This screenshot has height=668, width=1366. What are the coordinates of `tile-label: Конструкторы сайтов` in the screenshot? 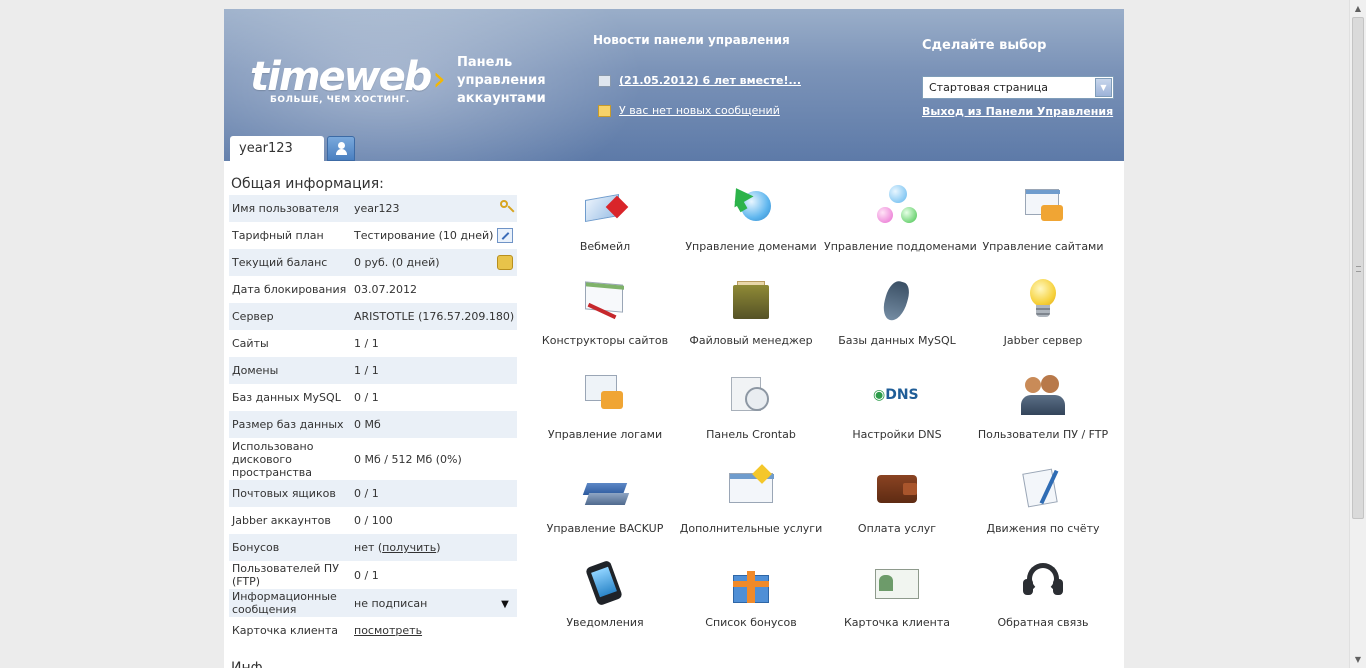 It's located at (605, 340).